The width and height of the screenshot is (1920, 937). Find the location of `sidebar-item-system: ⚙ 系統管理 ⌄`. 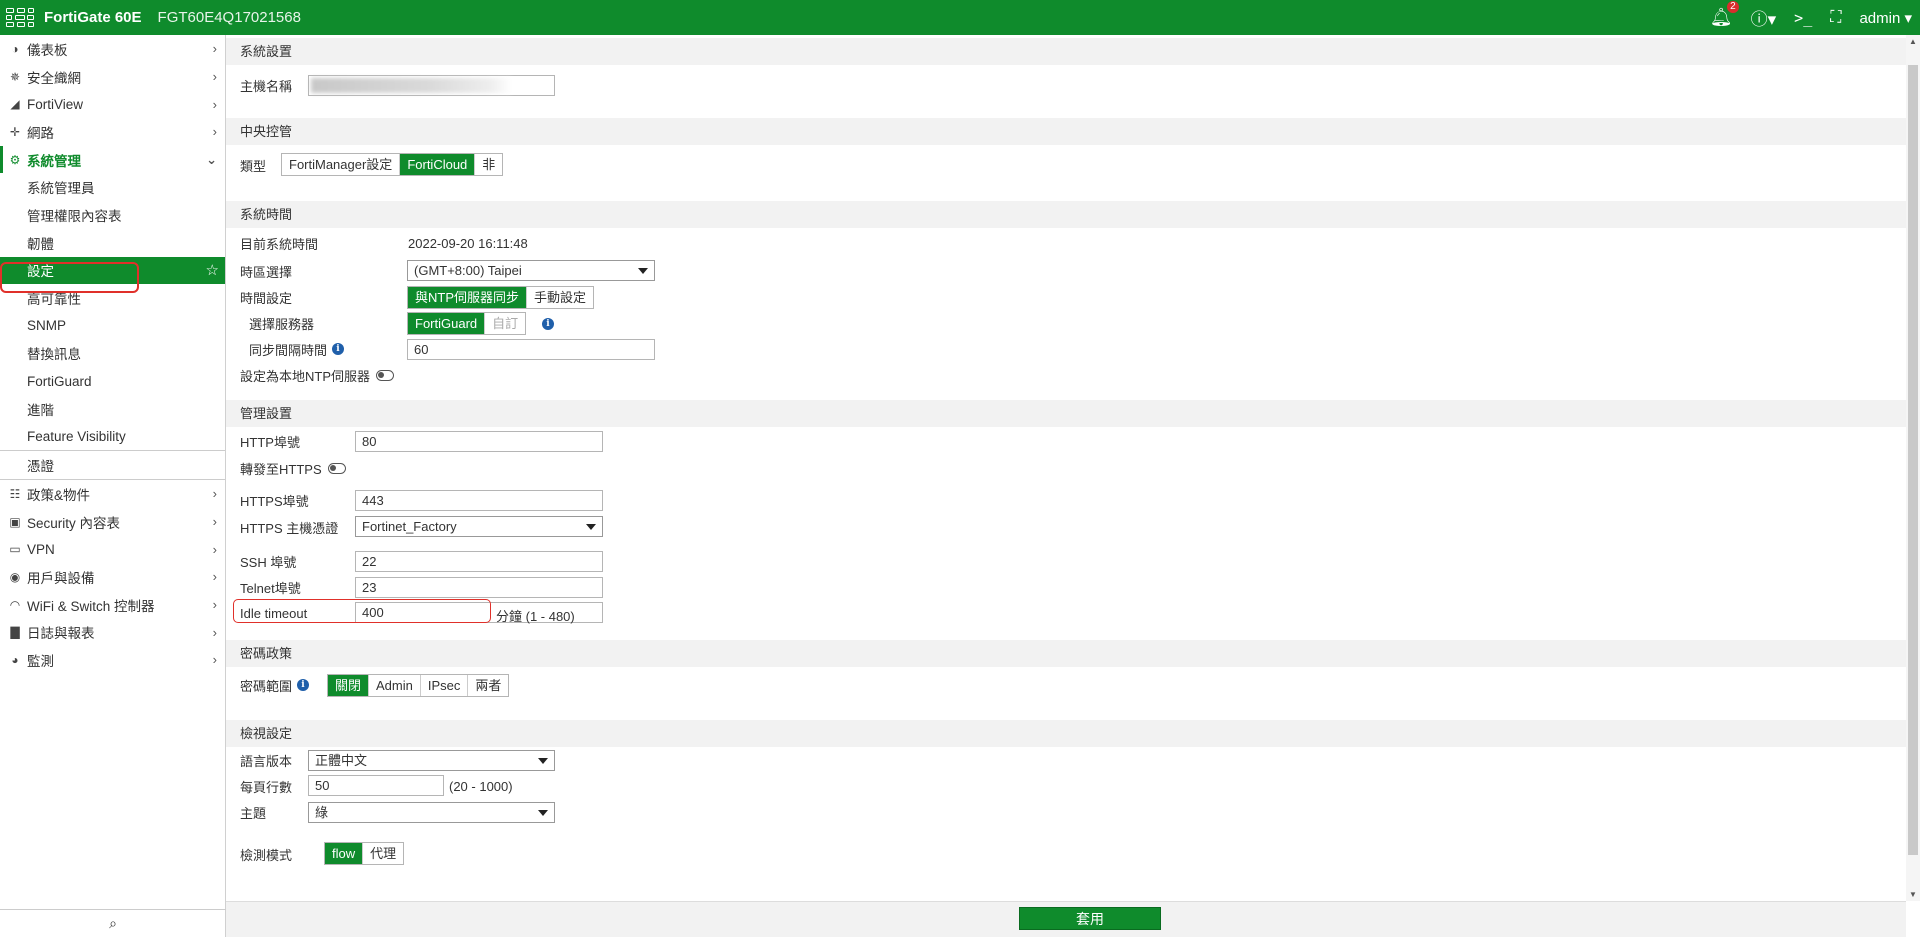

sidebar-item-system: ⚙ 系統管理 ⌄ is located at coordinates (112, 159).